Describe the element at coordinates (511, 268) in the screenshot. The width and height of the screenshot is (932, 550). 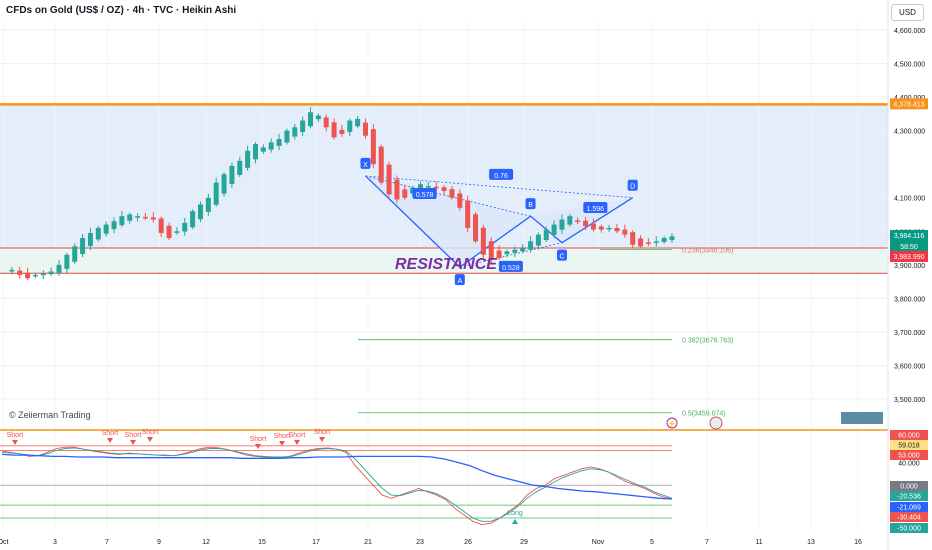
I see `ratio-label: 0.528` at that location.